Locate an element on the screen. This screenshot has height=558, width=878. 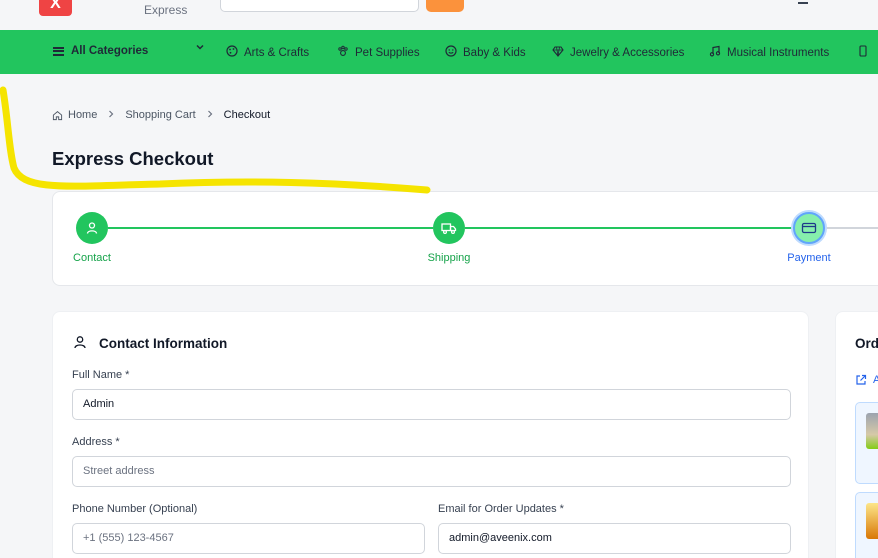
email-input: admin@aveenix.com is located at coordinates (614, 538).